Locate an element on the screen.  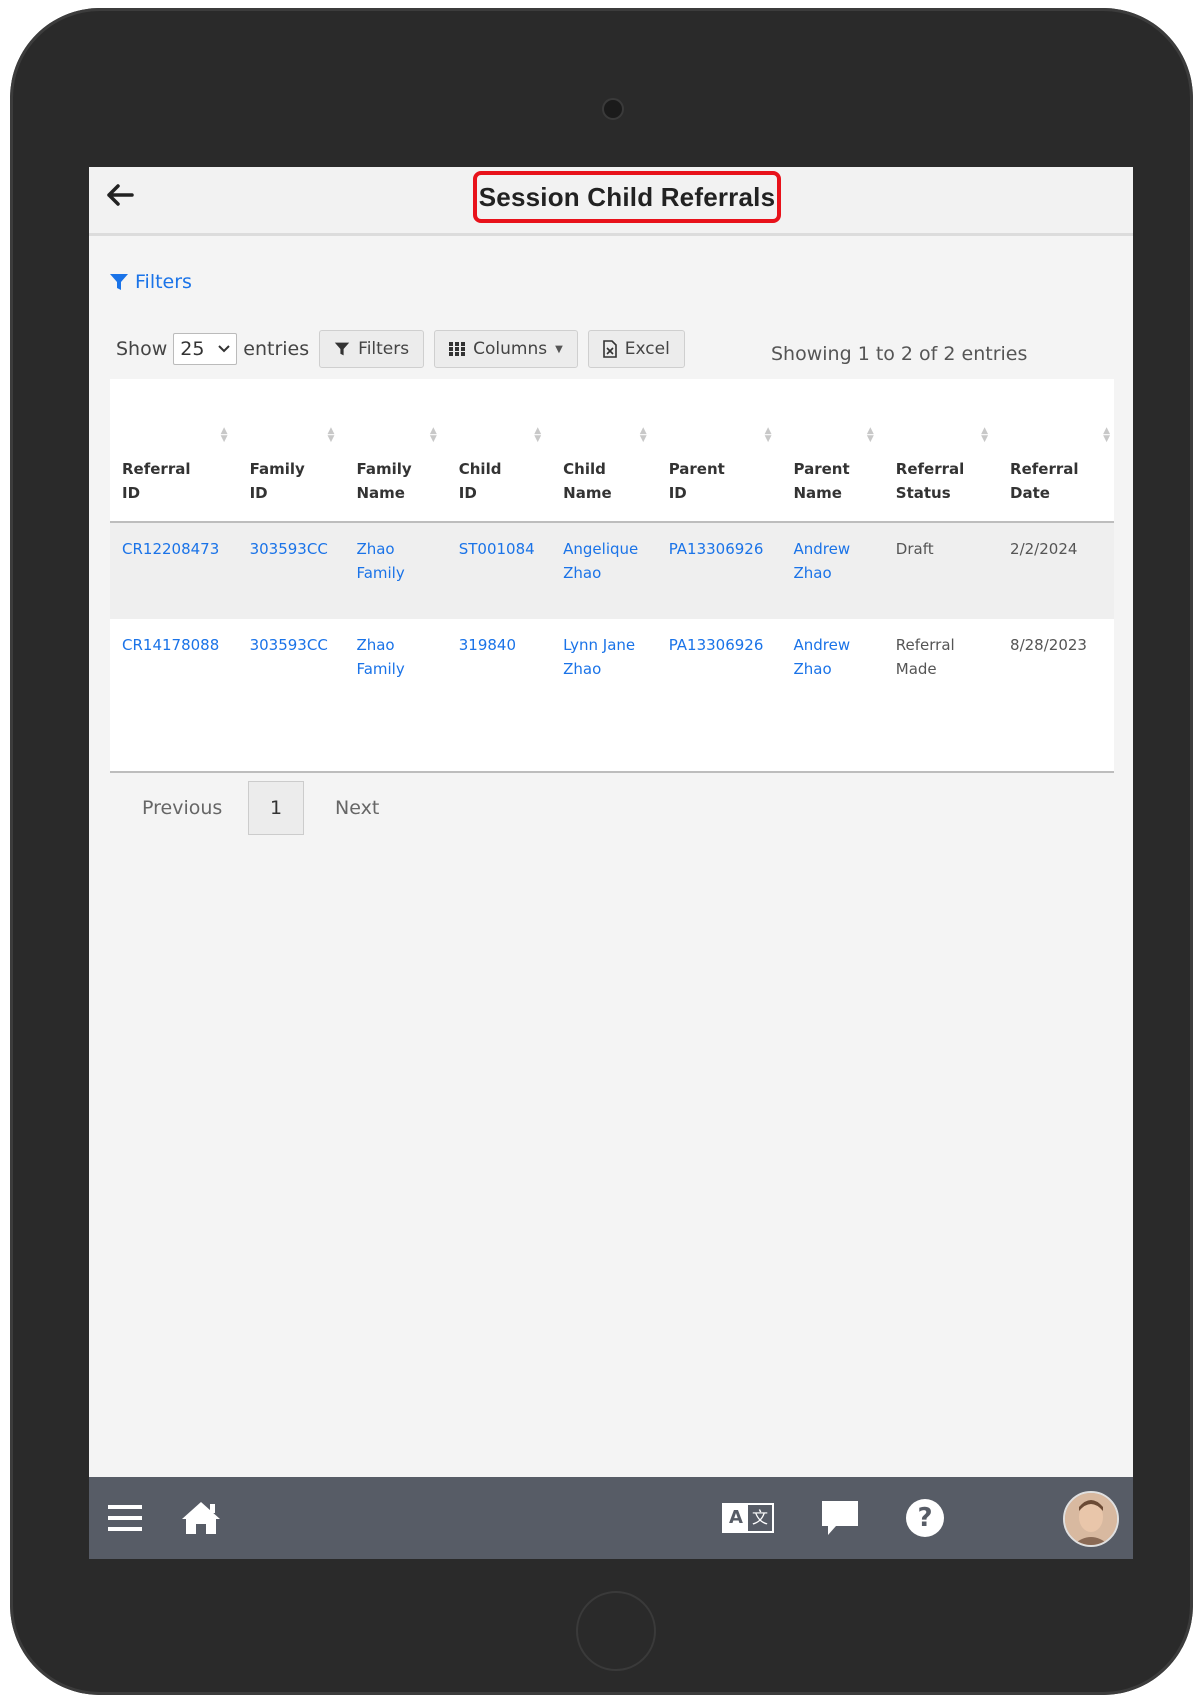
user-avatar-icon is located at coordinates (1091, 1519).